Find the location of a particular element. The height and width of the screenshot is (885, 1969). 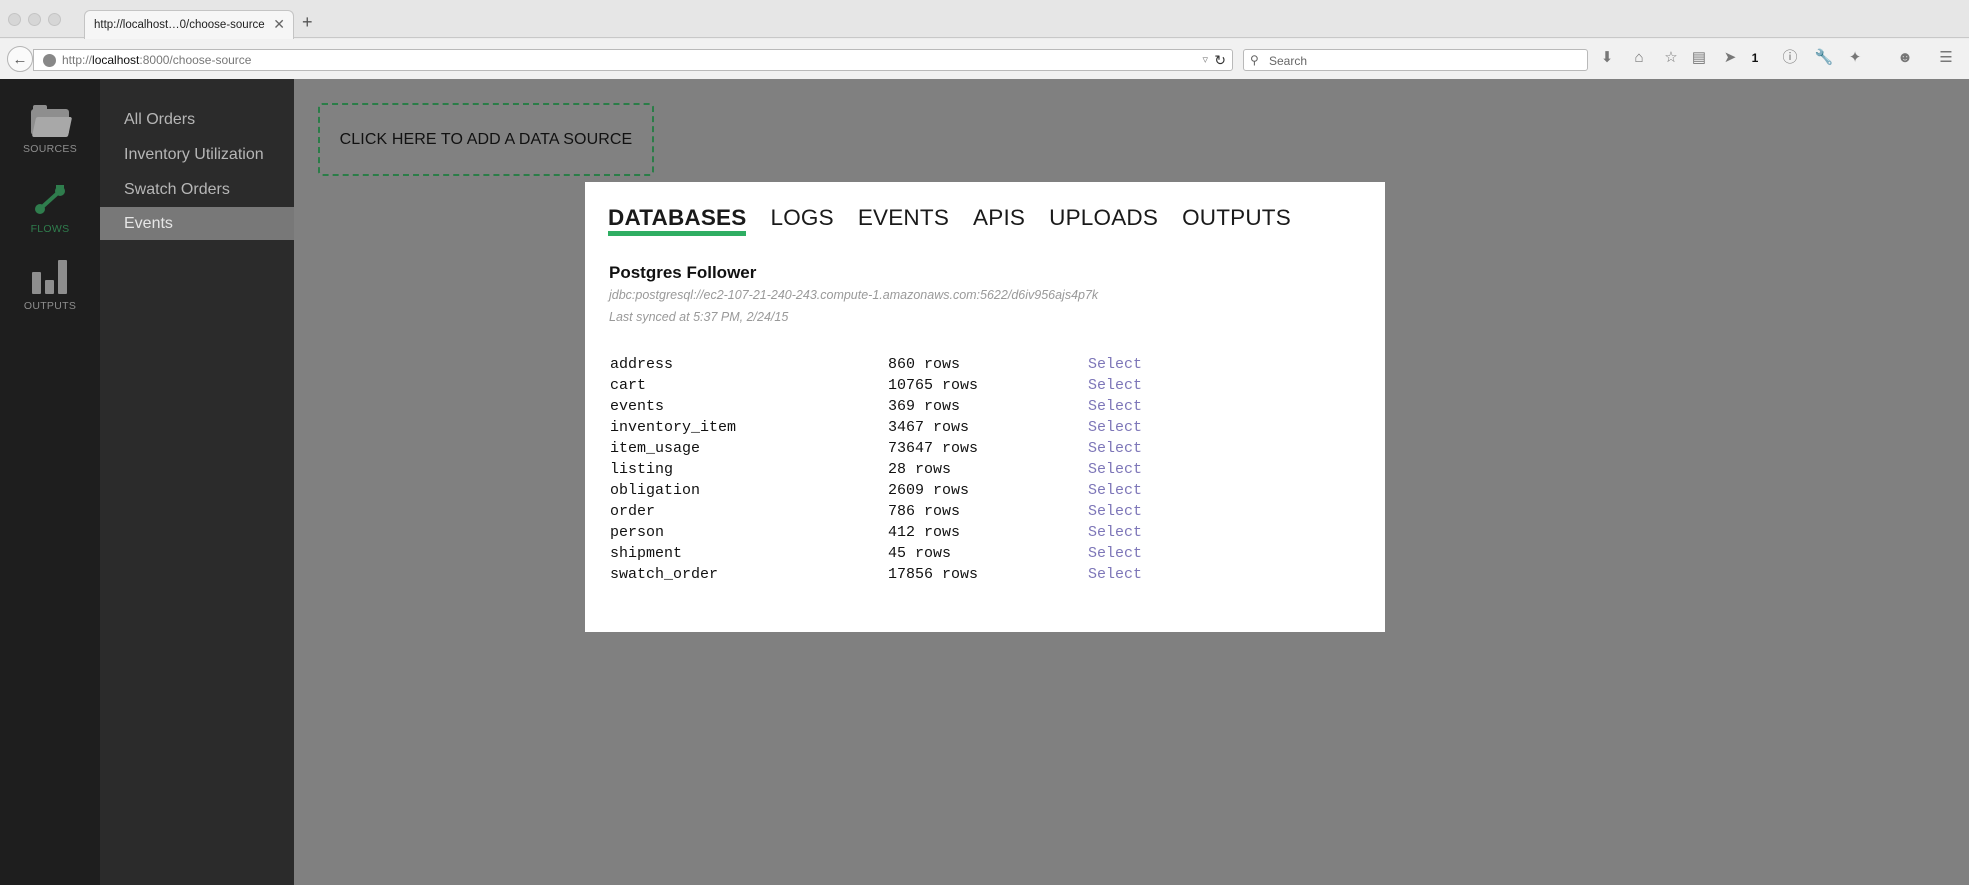

tab-apis: APIS is located at coordinates (999, 220).